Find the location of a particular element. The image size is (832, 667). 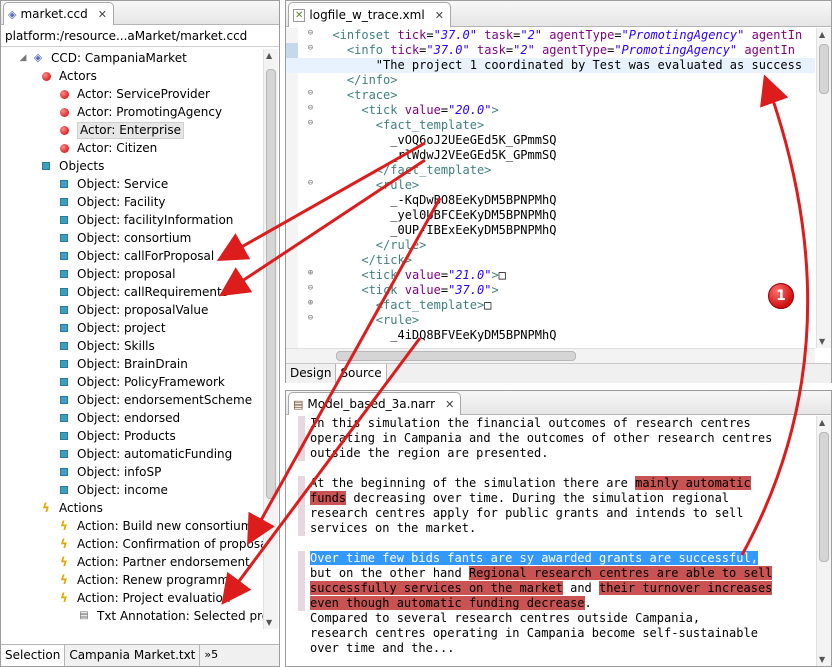

narr-vertical-scrollbar: ▲ ▼ is located at coordinates (823, 541).